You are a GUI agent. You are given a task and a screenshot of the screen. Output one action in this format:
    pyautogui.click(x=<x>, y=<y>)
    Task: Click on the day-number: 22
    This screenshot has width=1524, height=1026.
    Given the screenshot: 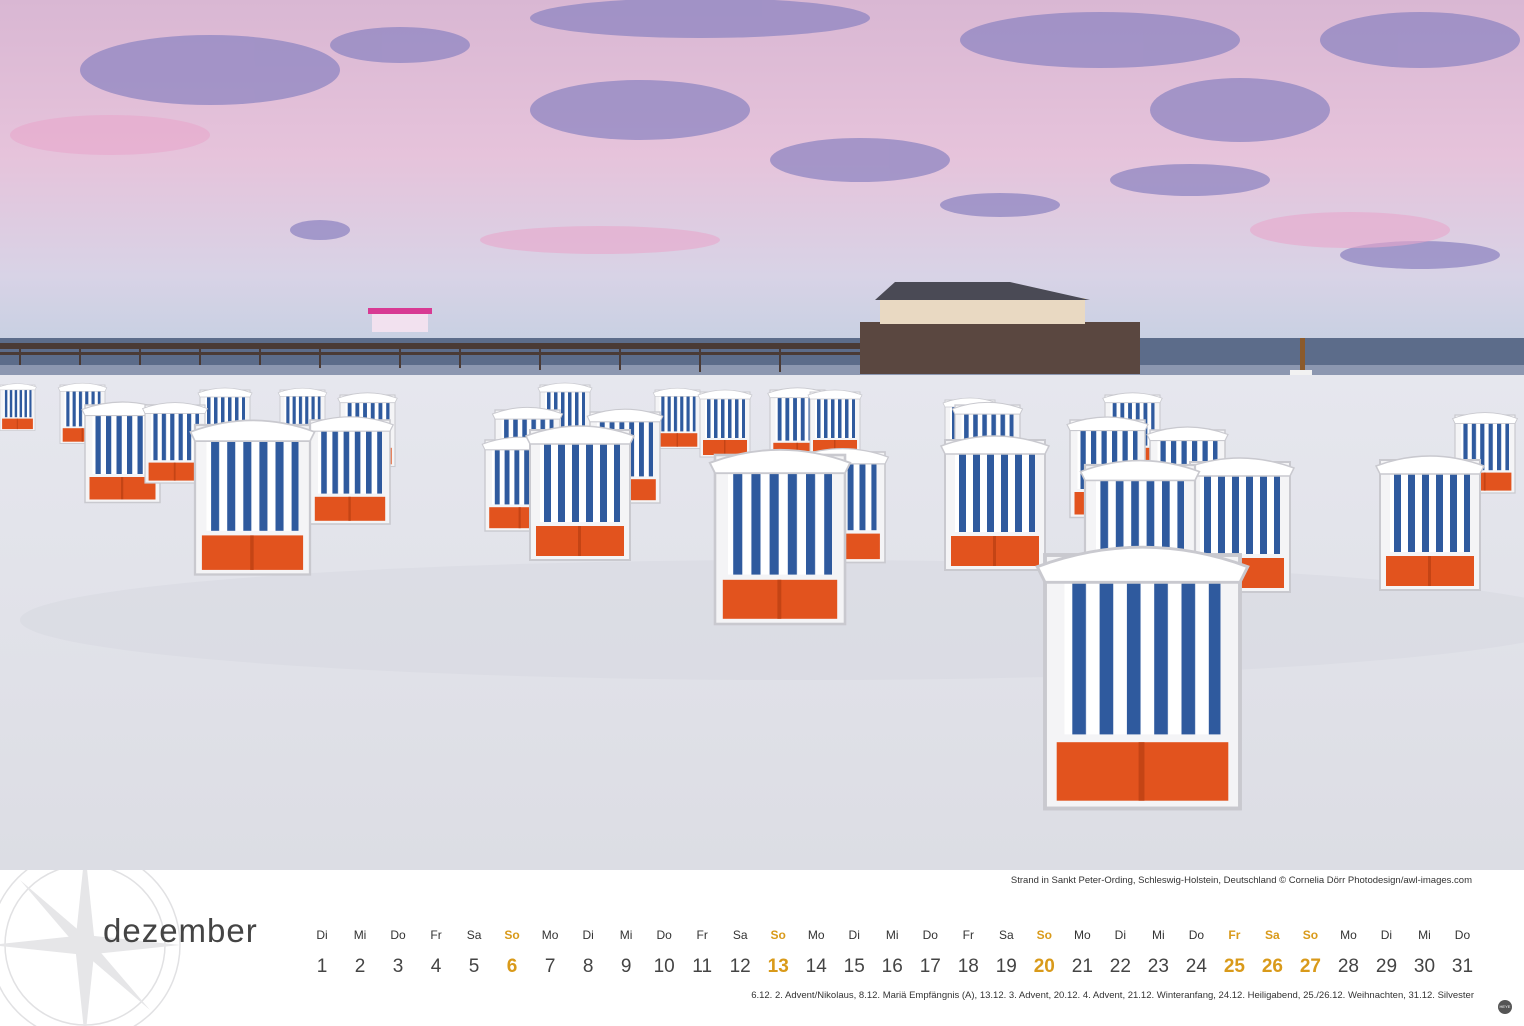 What is the action you would take?
    pyautogui.click(x=1120, y=966)
    